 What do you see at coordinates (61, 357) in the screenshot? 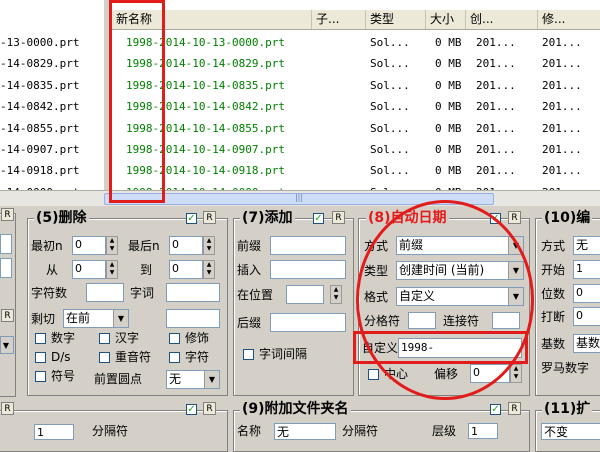
I see `ds-label: D/s` at bounding box center [61, 357].